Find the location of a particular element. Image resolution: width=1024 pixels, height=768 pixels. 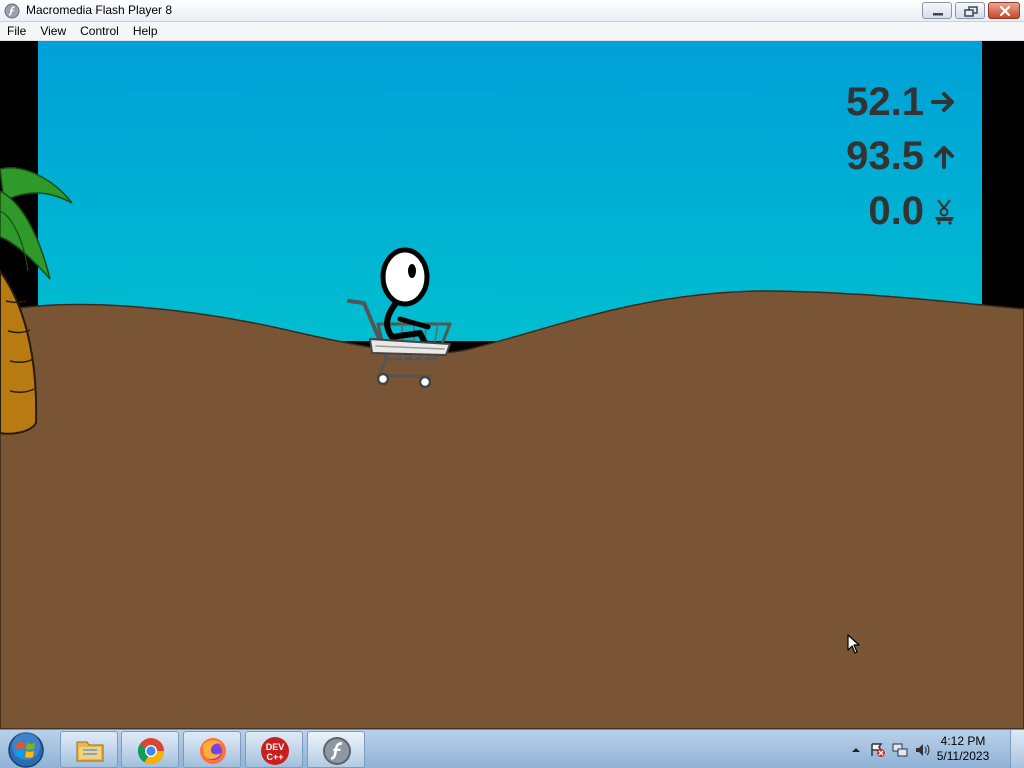

chrome-icon is located at coordinates (151, 751).